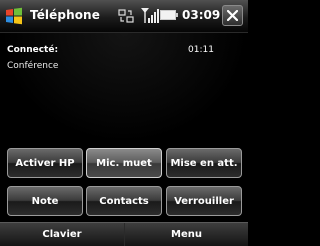 The width and height of the screenshot is (320, 246). I want to click on close-button, so click(232, 15).